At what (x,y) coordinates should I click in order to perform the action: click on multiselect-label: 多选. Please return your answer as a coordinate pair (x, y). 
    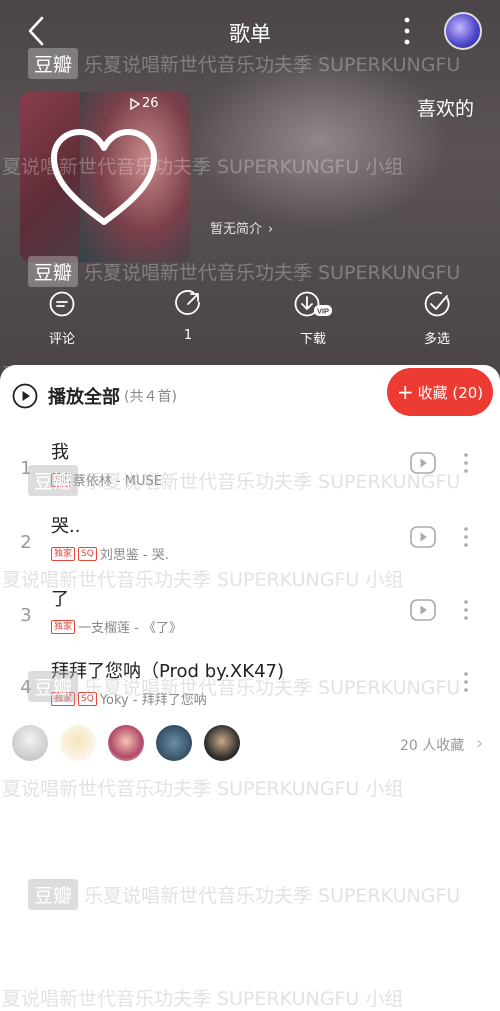
    Looking at the image, I should click on (436, 339).